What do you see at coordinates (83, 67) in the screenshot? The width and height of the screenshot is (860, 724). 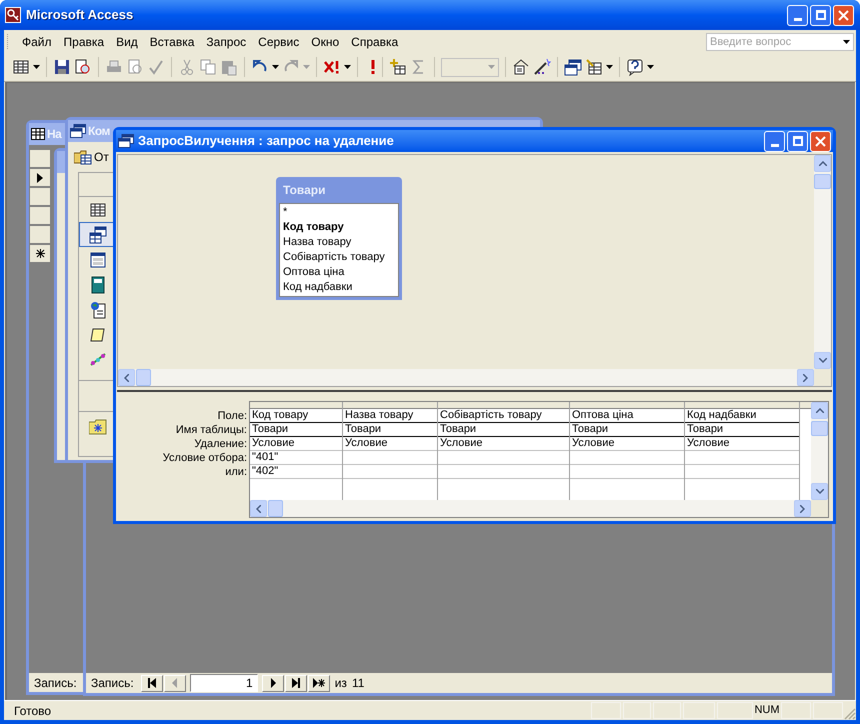 I see `preview-icon` at bounding box center [83, 67].